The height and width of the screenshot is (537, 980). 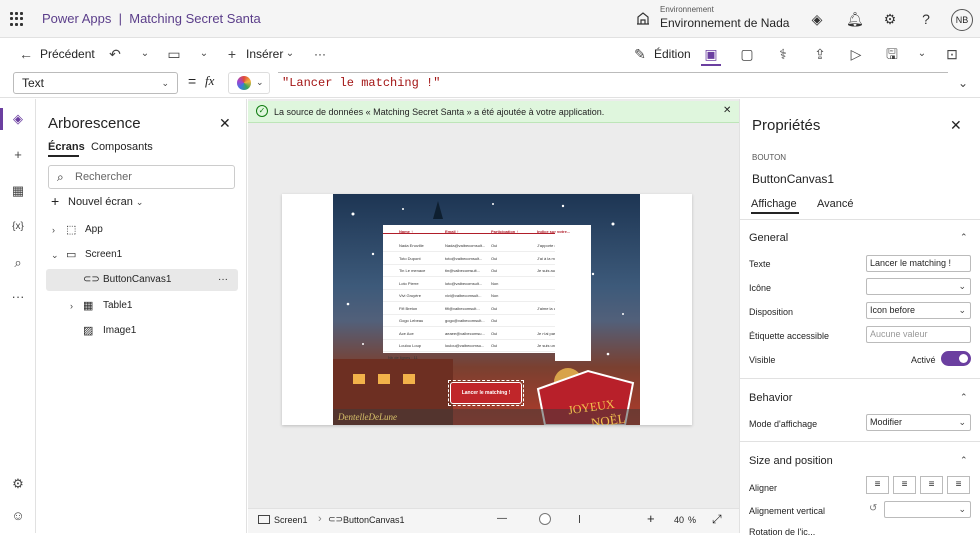 What do you see at coordinates (142, 230) in the screenshot?
I see `tree-item-app: › ⬚ App` at bounding box center [142, 230].